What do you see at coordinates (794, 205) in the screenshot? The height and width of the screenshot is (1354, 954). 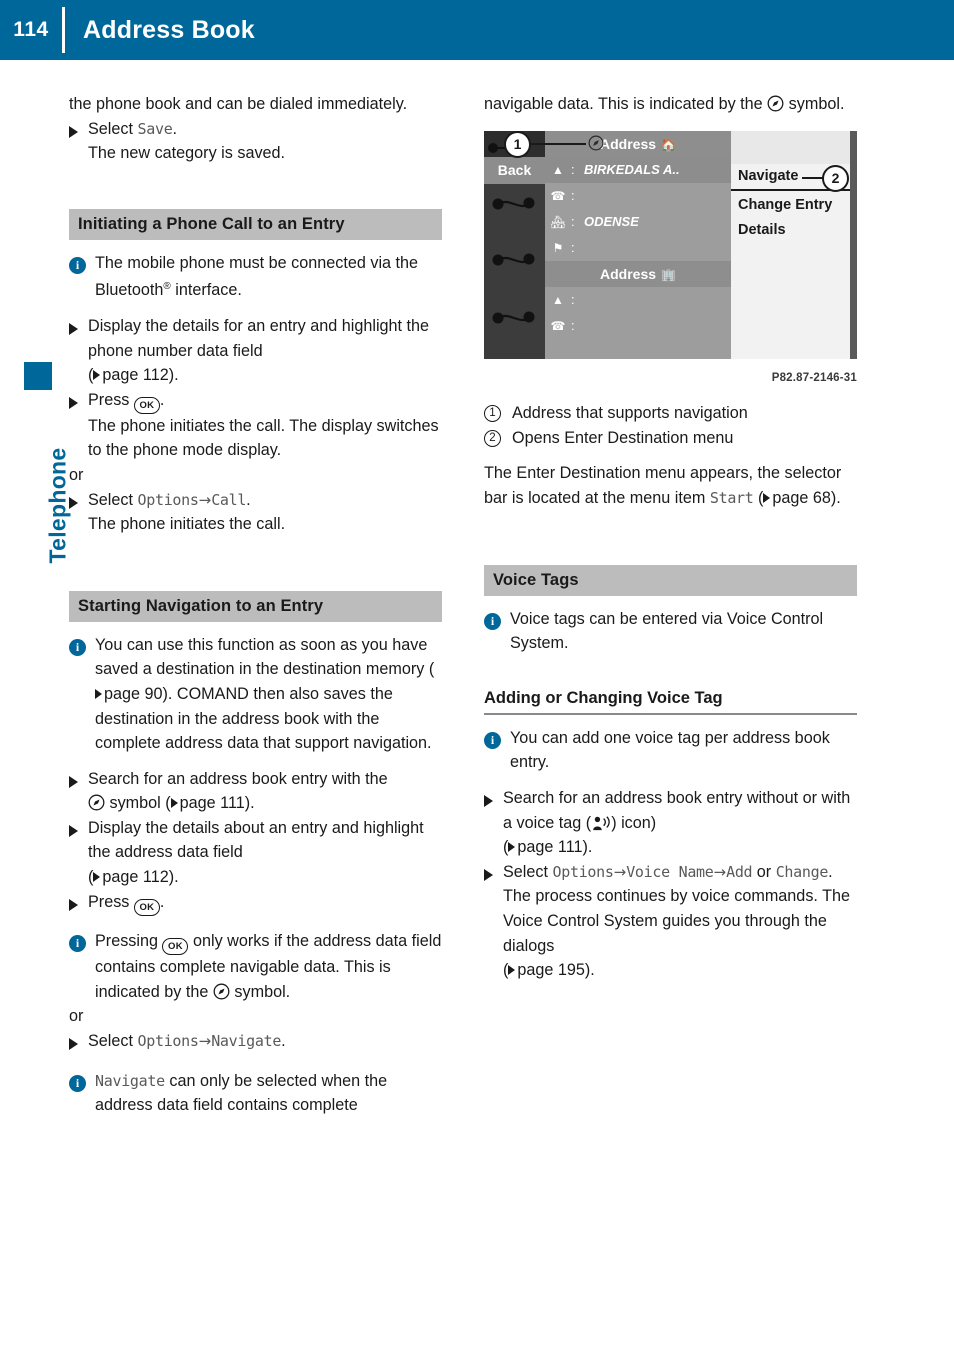 I see `menu-item-change-entry: Change Entry` at bounding box center [794, 205].